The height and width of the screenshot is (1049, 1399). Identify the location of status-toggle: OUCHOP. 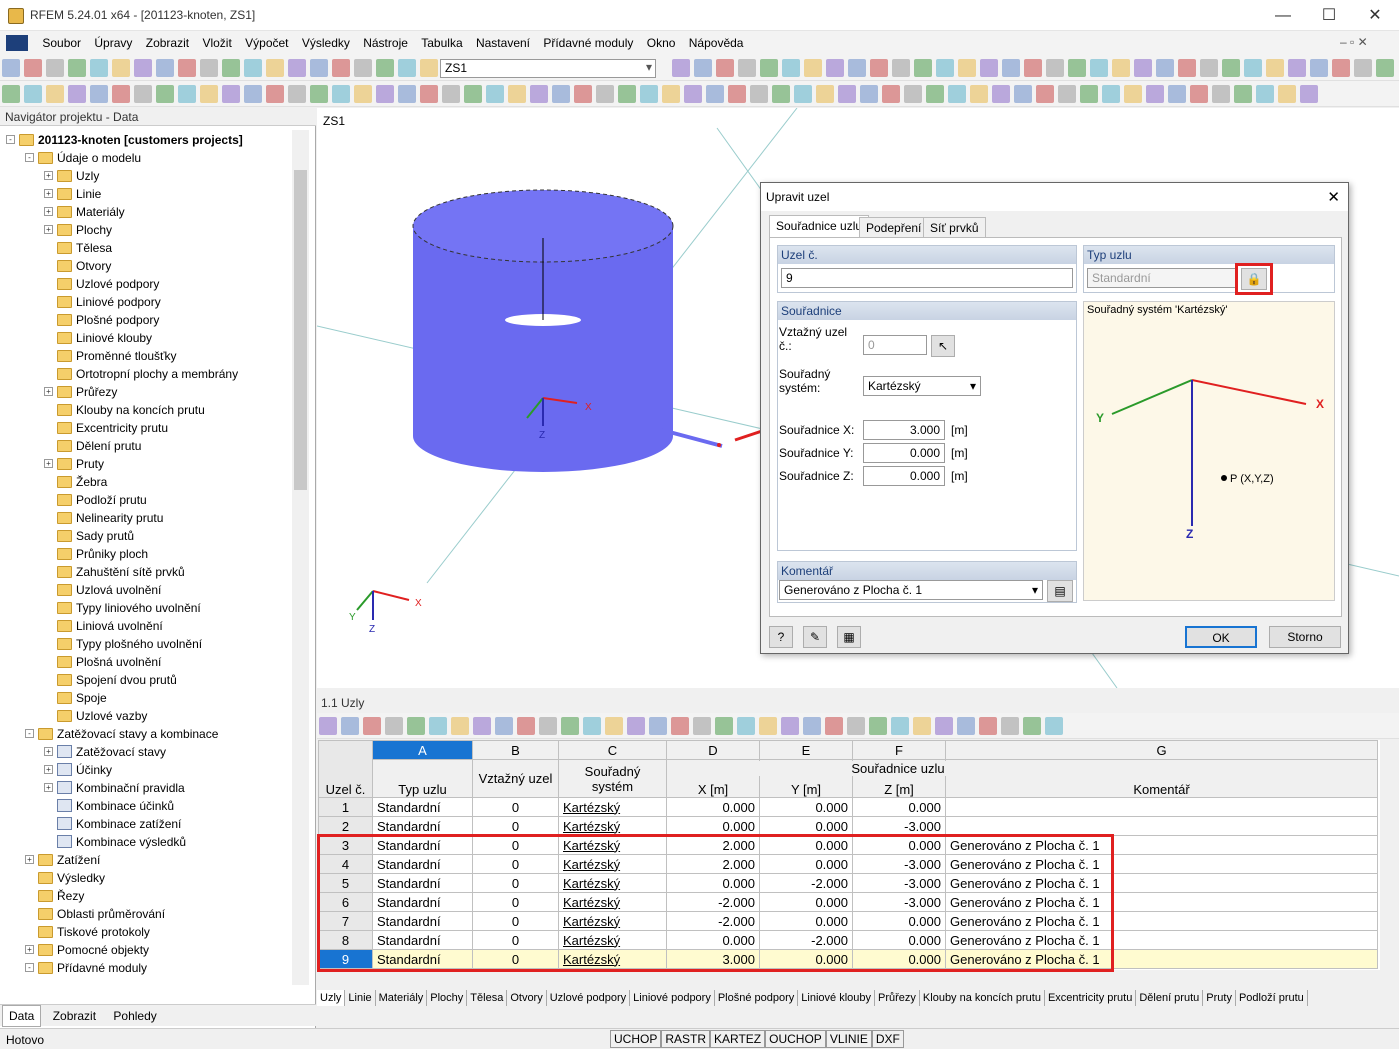
(795, 1039).